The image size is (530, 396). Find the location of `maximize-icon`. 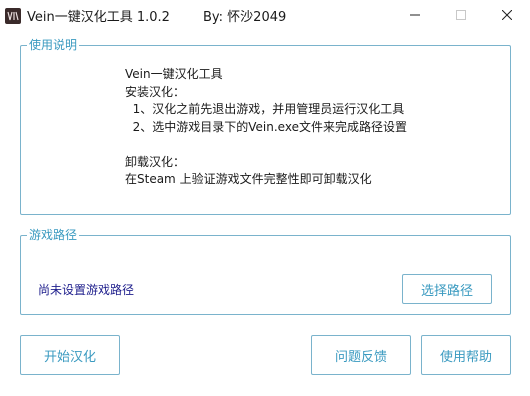

maximize-icon is located at coordinates (461, 15).